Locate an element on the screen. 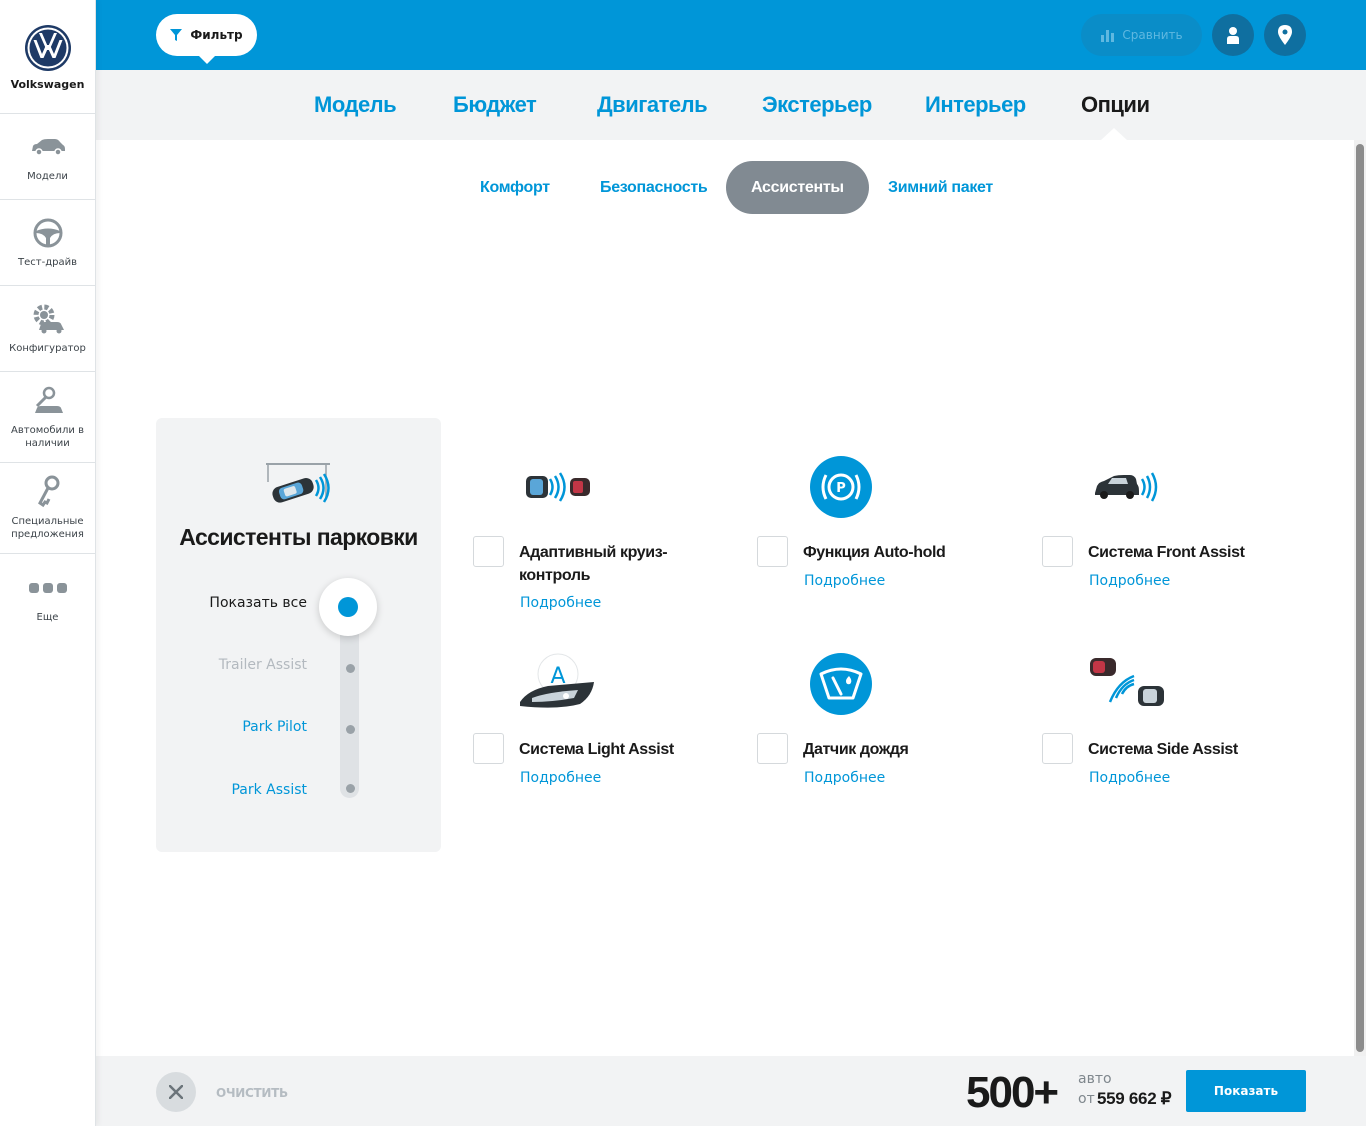 This screenshot has height=1126, width=1366. location-pin-icon is located at coordinates (1285, 35).